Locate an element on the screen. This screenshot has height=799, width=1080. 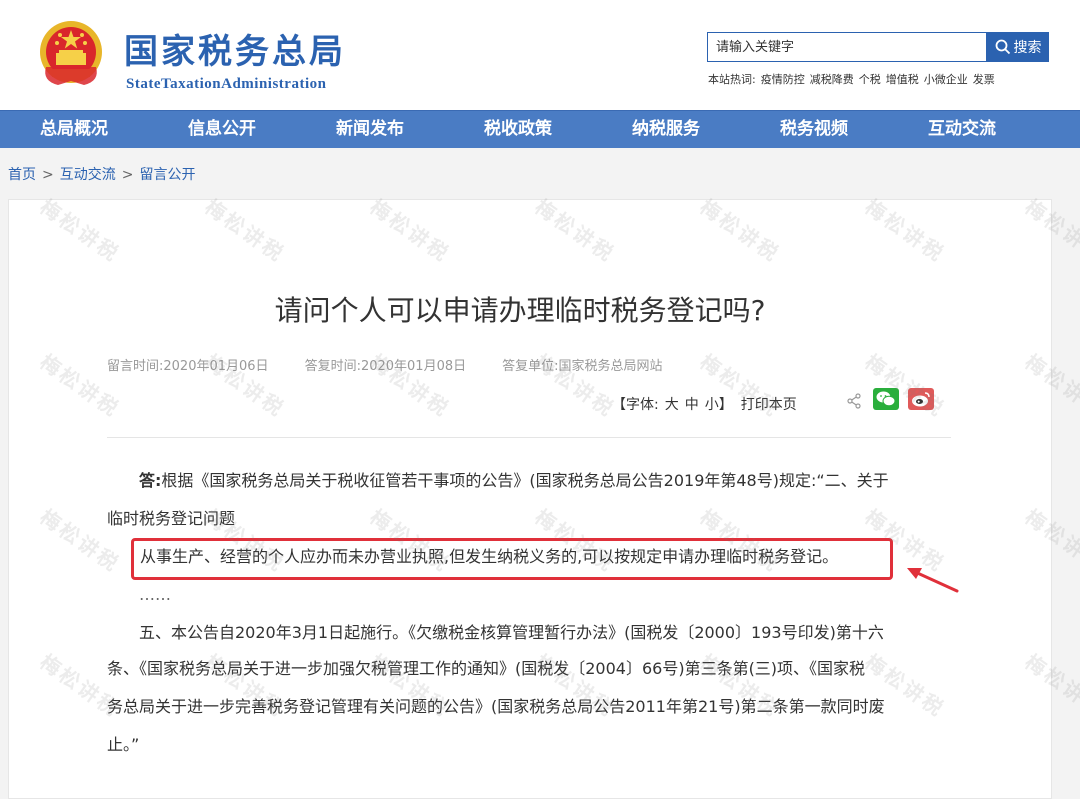
answer-paragraph-line: 临时税务登记问题 is located at coordinates (171, 518).